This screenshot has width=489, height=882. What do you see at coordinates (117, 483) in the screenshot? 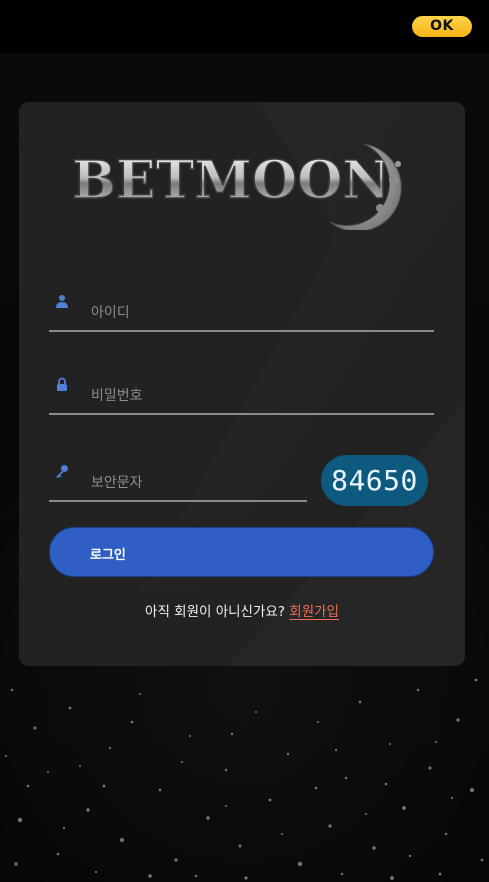
I see `captcha-placeholder: 보안문자` at bounding box center [117, 483].